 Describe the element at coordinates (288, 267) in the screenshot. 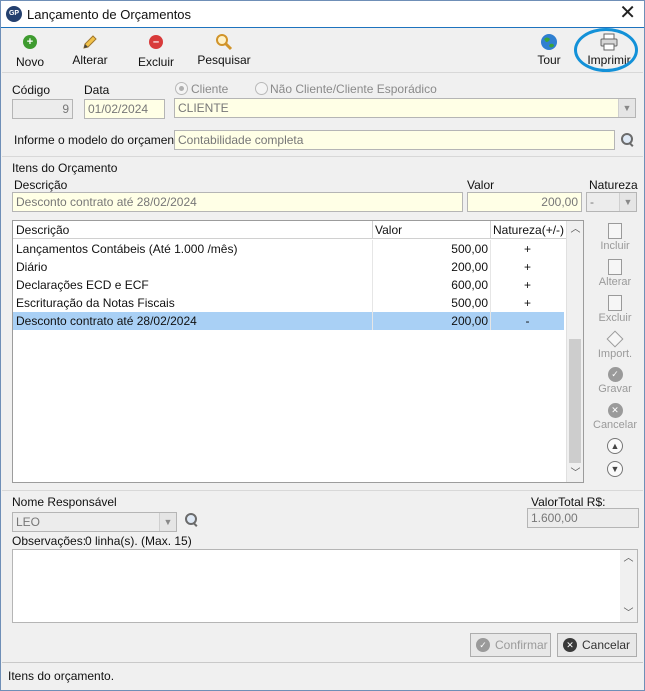

I see `table-row: Diário 200,00 +` at that location.